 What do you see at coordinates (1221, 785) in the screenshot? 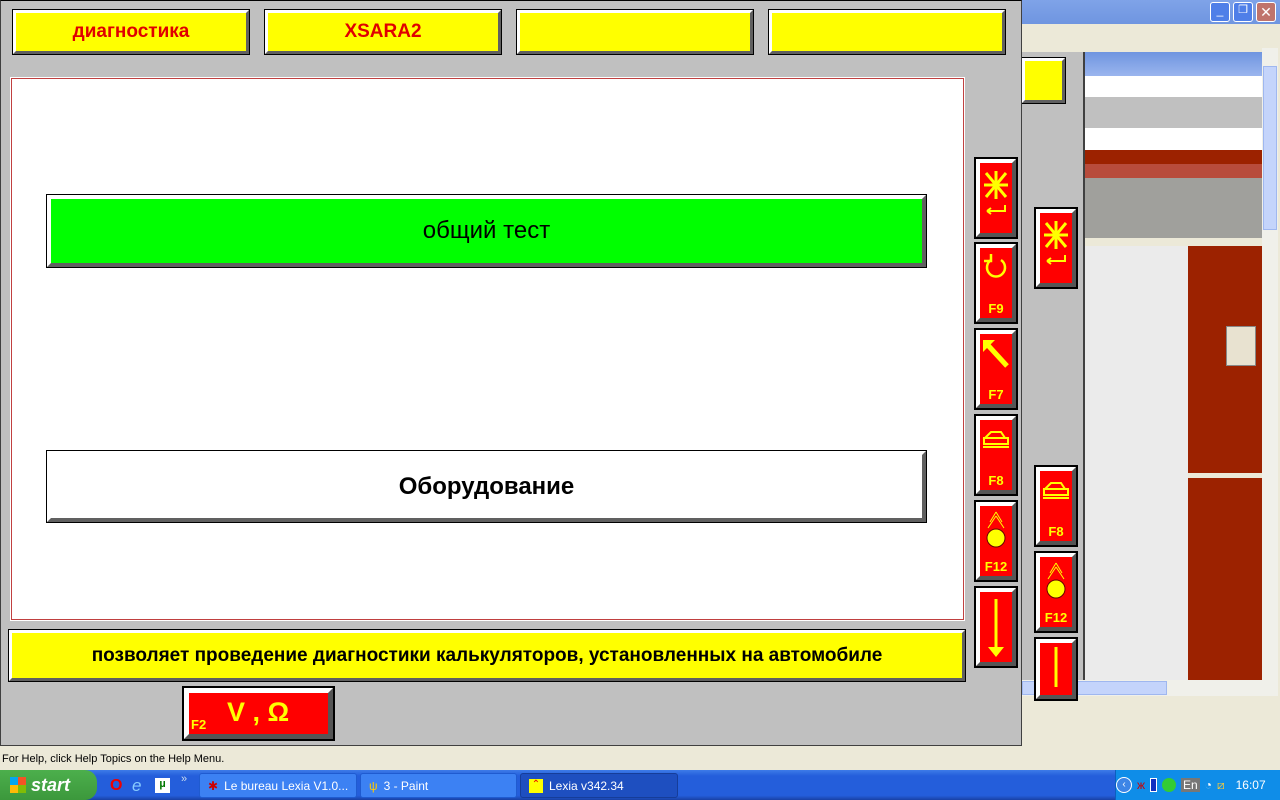
I see `tray-tool-icon: ⧄` at bounding box center [1221, 785].